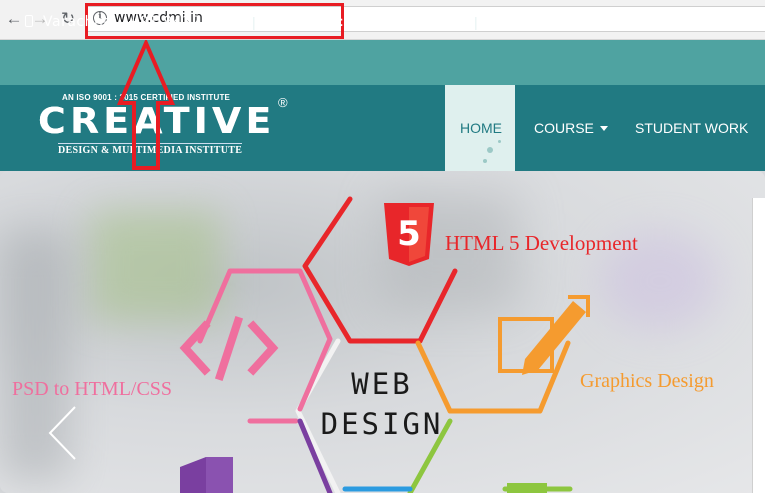  I want to click on psd-to-html-label: PSD to HTML/CSS, so click(92, 389).